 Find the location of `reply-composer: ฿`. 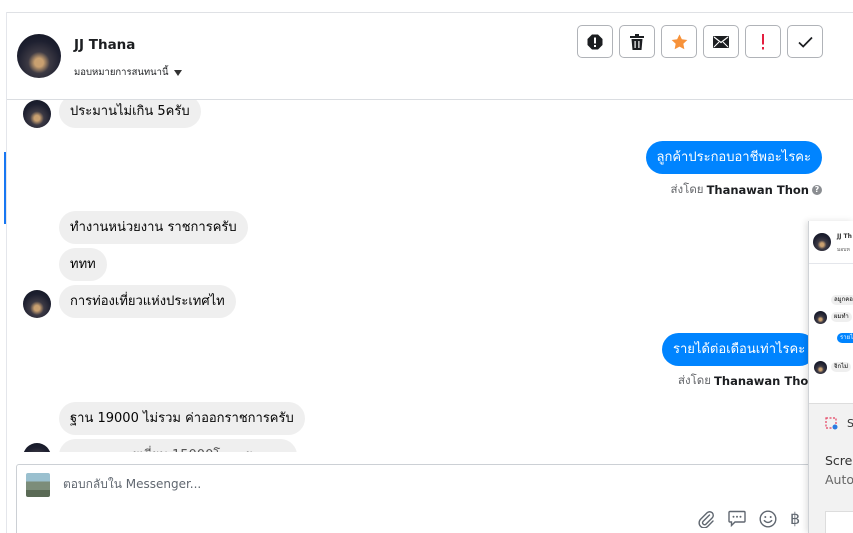

reply-composer: ฿ is located at coordinates (416, 498).